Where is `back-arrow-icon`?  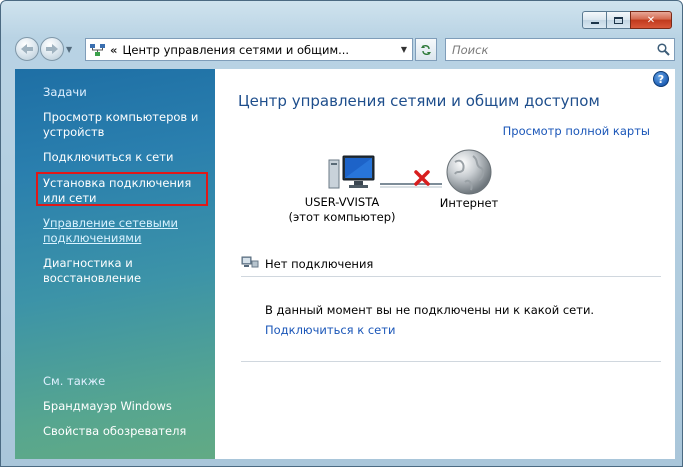 back-arrow-icon is located at coordinates (27, 49).